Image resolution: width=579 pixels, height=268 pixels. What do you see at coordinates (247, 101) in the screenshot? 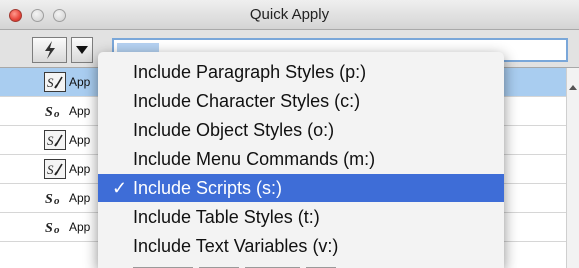
I see `menu-item-label: Include Character Styles (c:)` at bounding box center [247, 101].